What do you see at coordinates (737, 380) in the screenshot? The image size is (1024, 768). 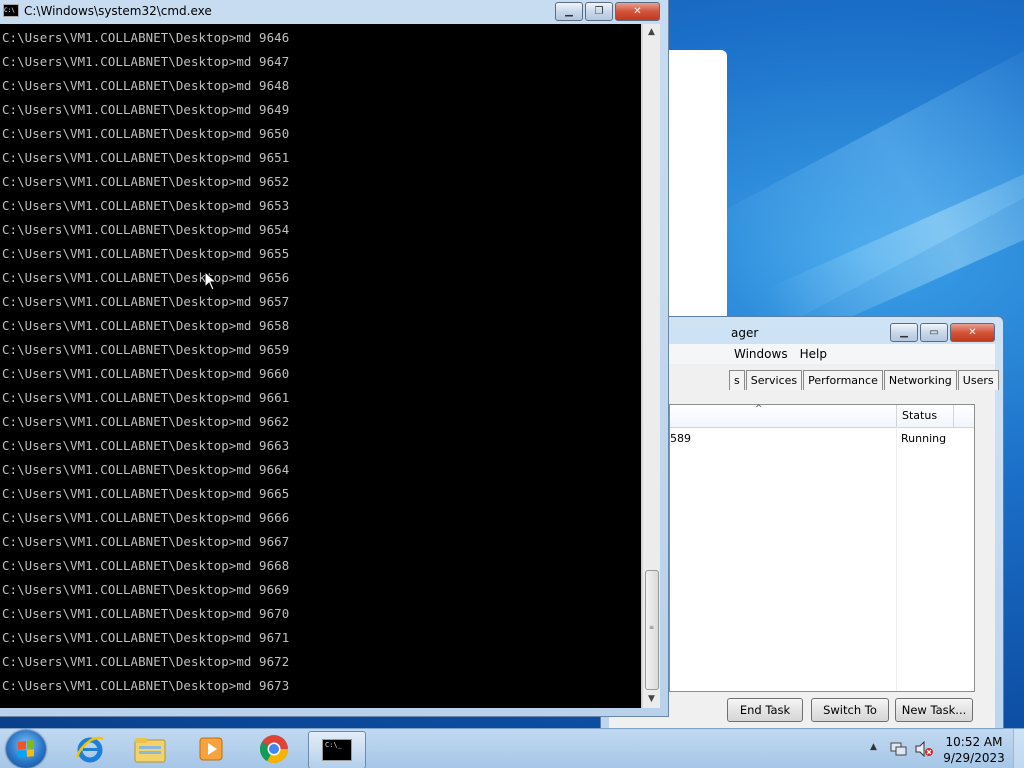 I see `tab-processes: s` at bounding box center [737, 380].